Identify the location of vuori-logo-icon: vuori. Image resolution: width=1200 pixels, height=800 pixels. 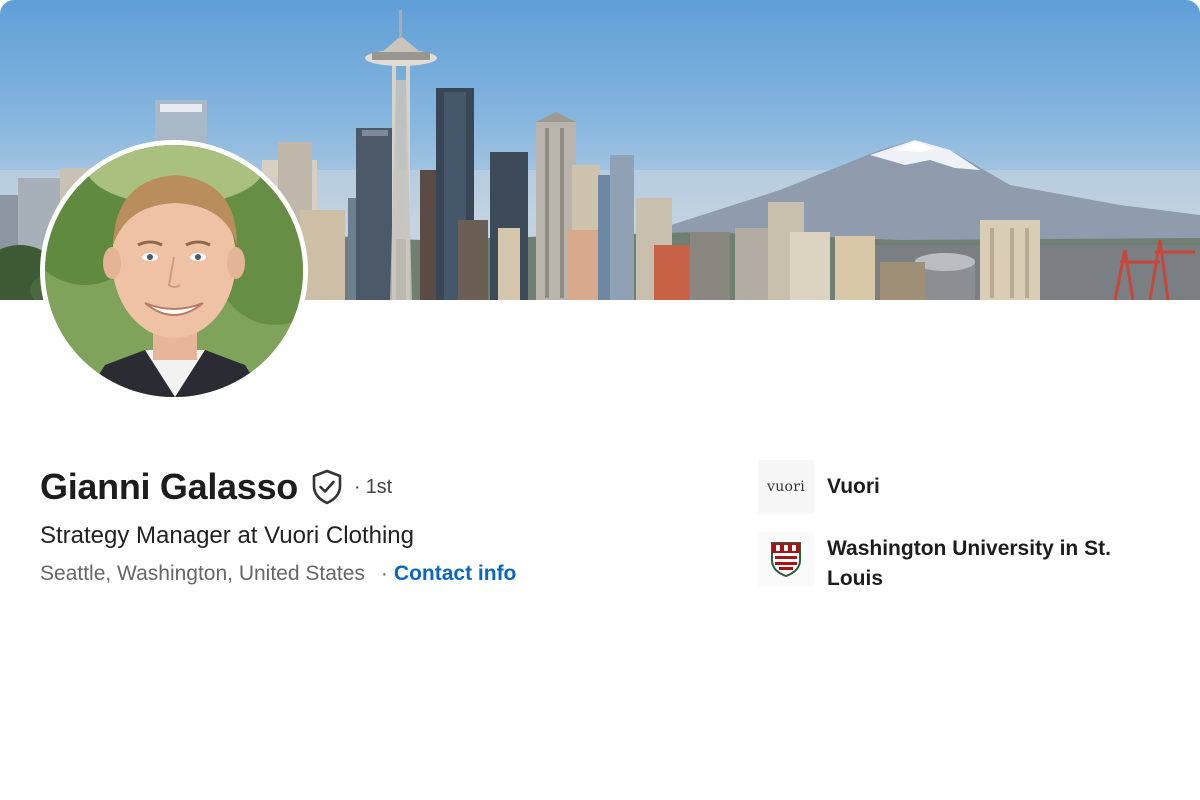
(786, 487).